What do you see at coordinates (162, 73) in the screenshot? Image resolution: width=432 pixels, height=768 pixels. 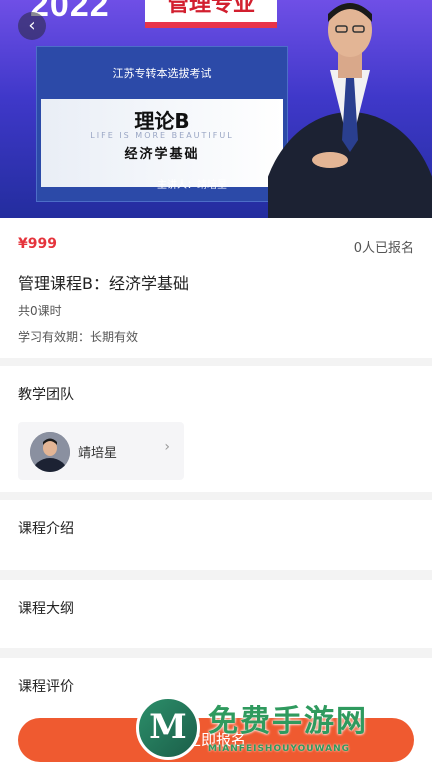 I see `banner-exam-title: 江苏专转本选拔考试` at bounding box center [162, 73].